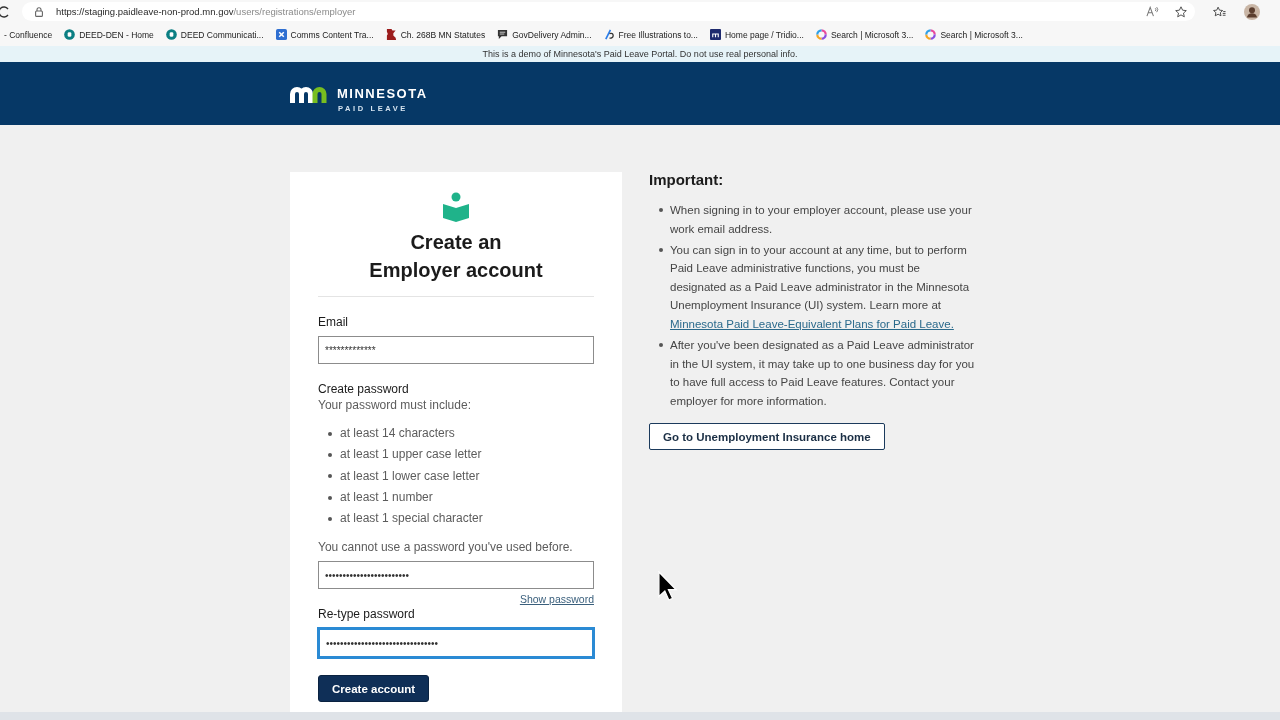 This screenshot has width=1280, height=720. Describe the element at coordinates (386, 497) in the screenshot. I see `requirement-text: at least 1 number` at that location.